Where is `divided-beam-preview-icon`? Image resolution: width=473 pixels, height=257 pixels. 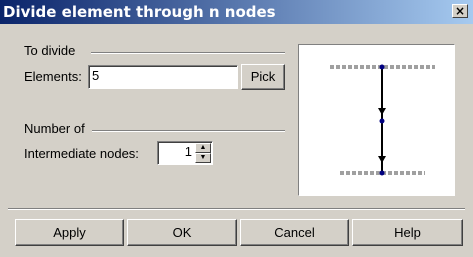 divided-beam-preview-icon is located at coordinates (382, 120).